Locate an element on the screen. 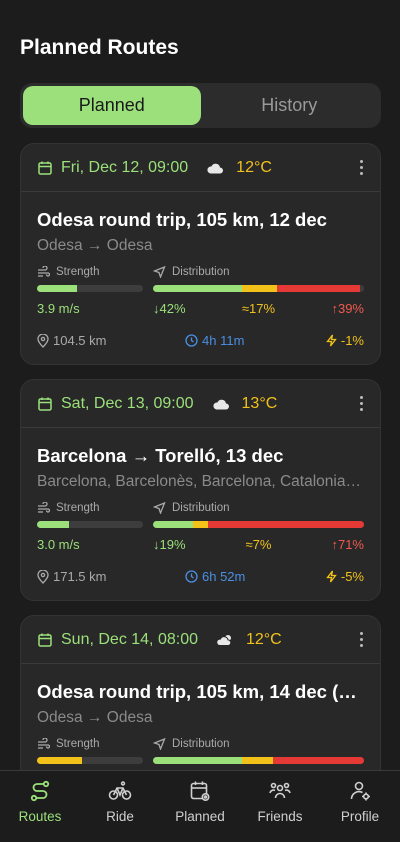  route-distance: 171.5 km is located at coordinates (80, 576).